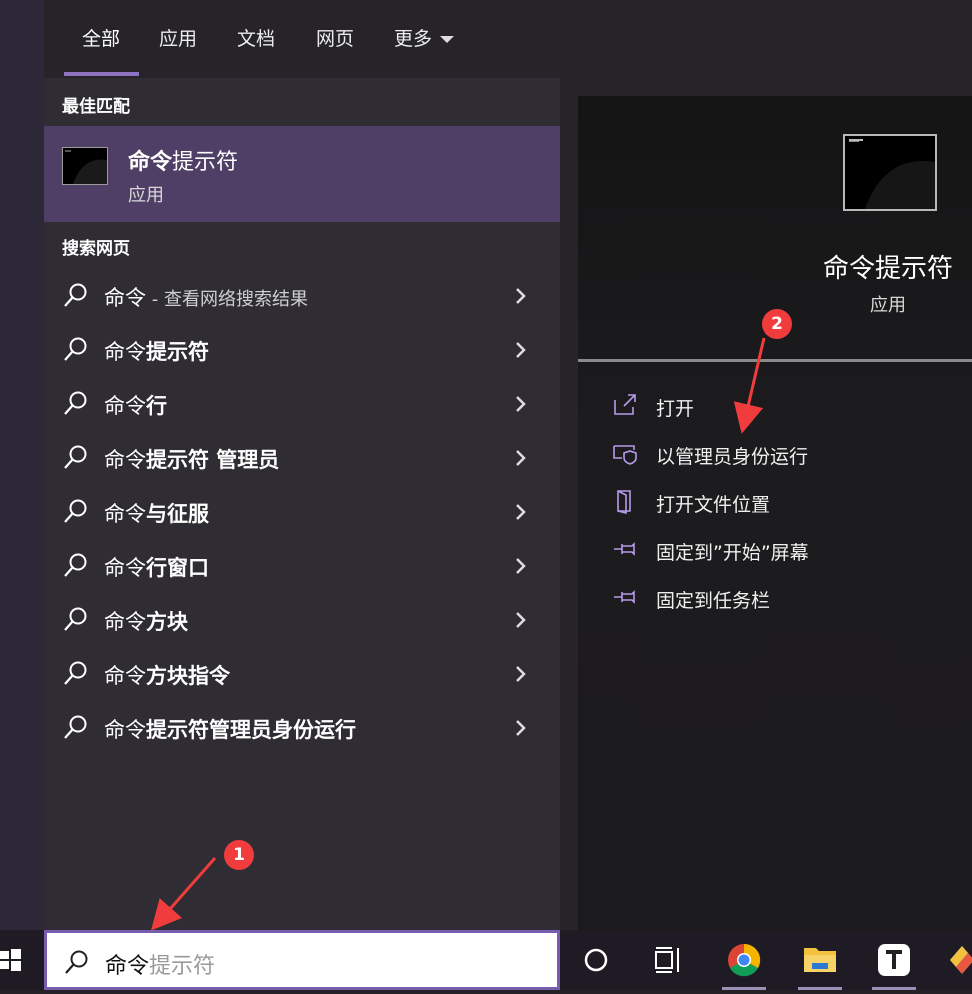 This screenshot has width=972, height=994. Describe the element at coordinates (625, 404) in the screenshot. I see `open-icon` at that location.